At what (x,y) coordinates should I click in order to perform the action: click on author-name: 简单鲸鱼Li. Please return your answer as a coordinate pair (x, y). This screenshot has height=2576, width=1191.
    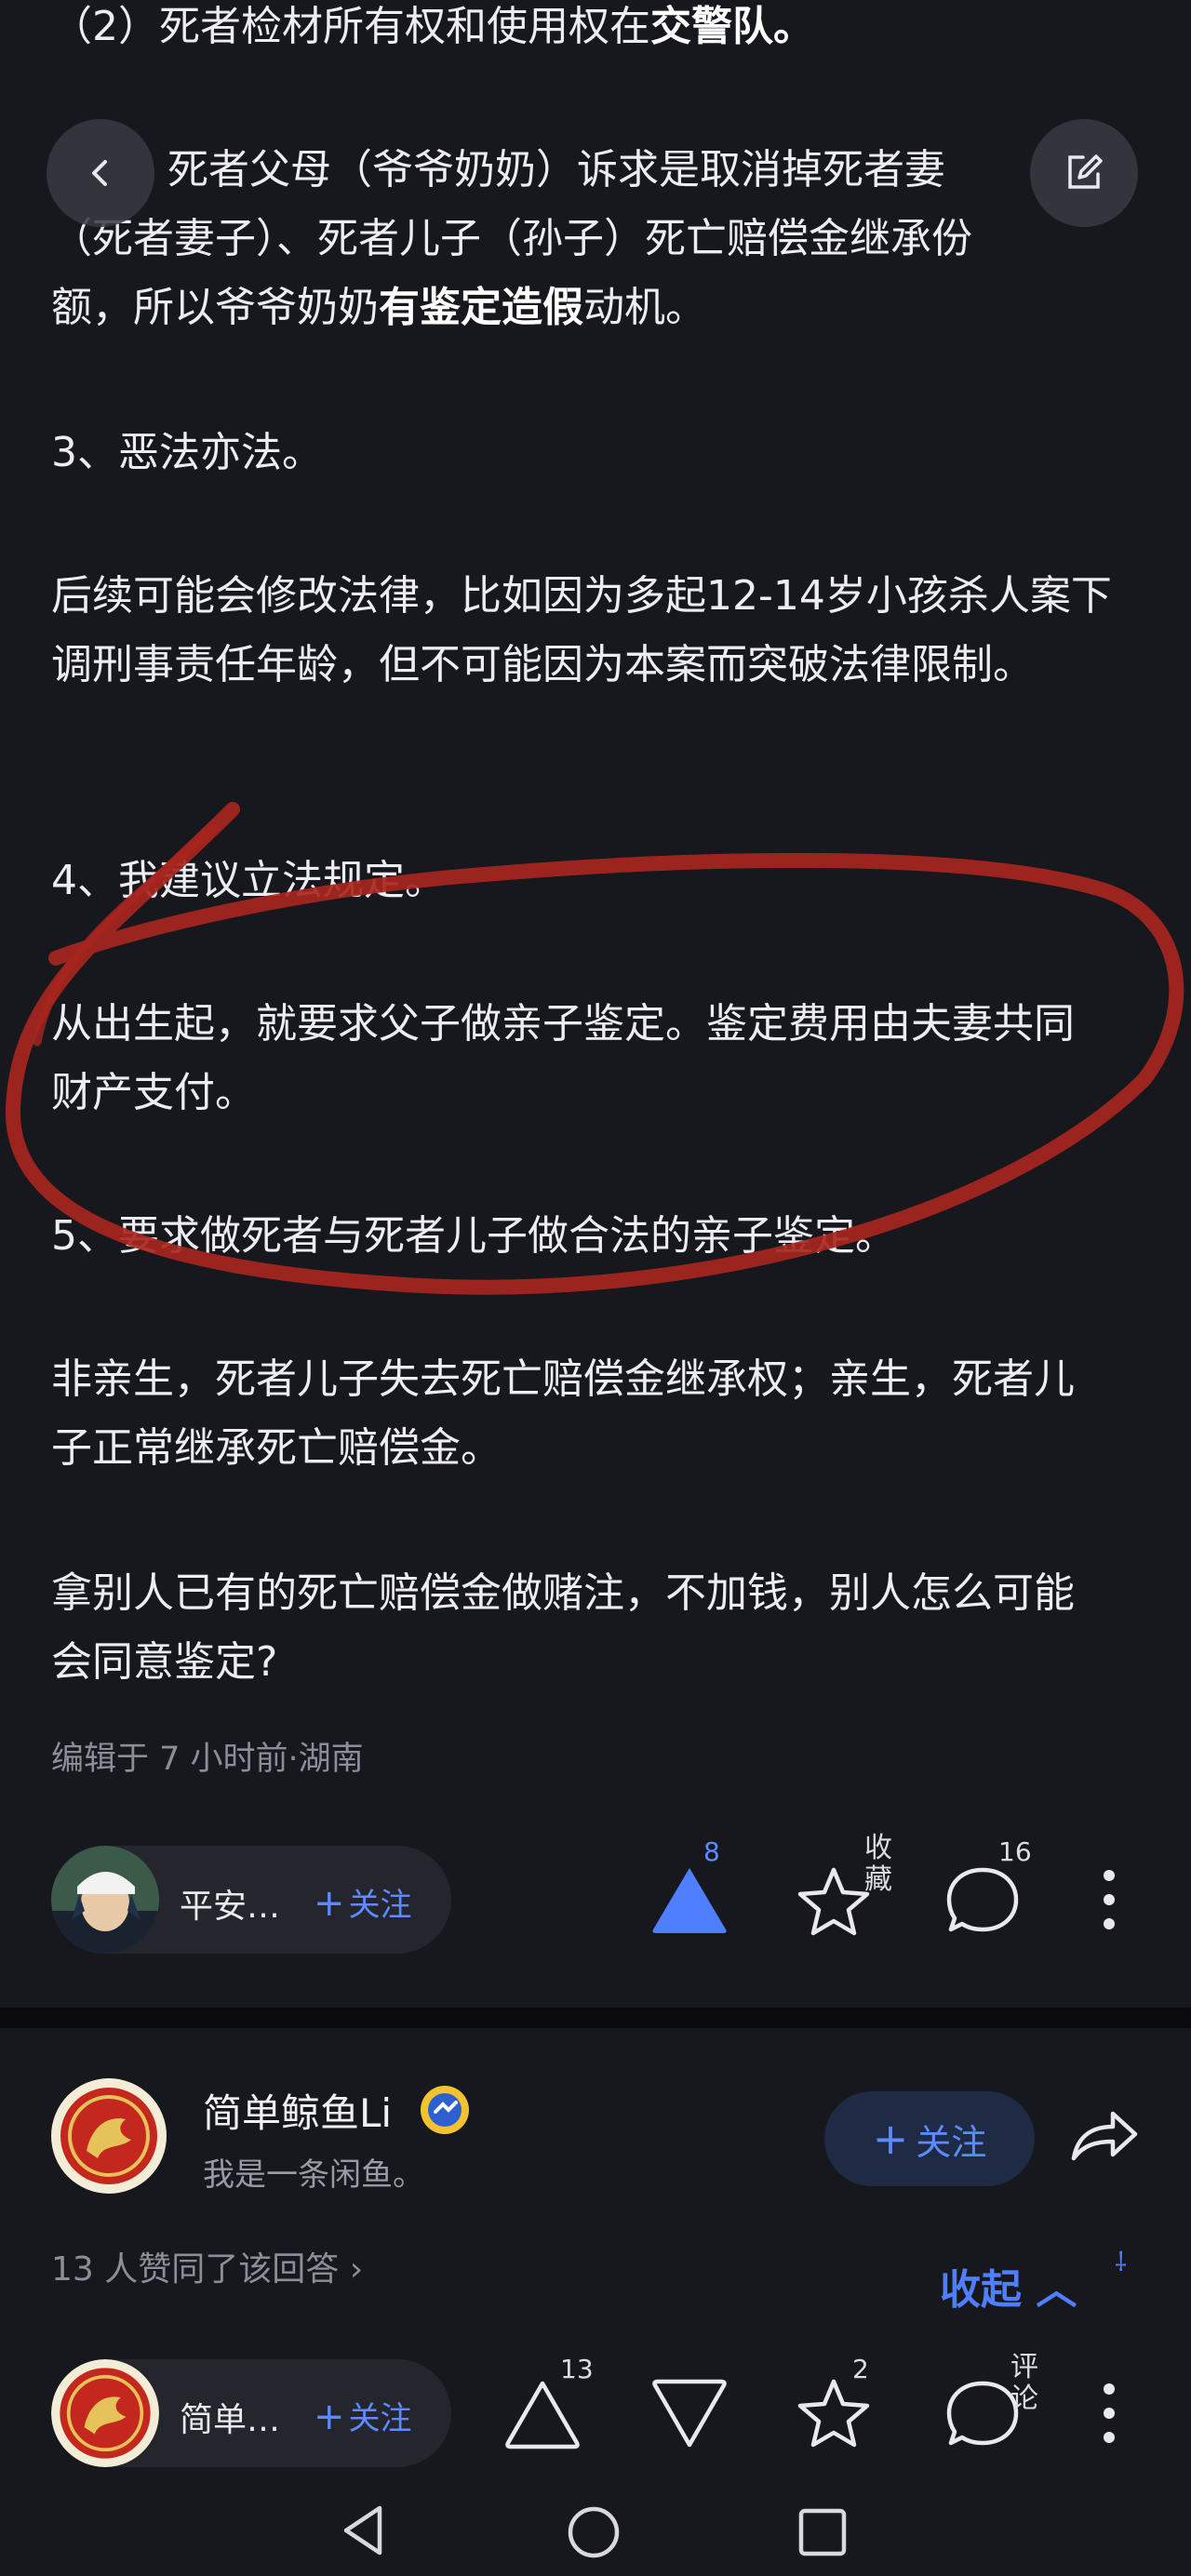
    Looking at the image, I should click on (297, 2110).